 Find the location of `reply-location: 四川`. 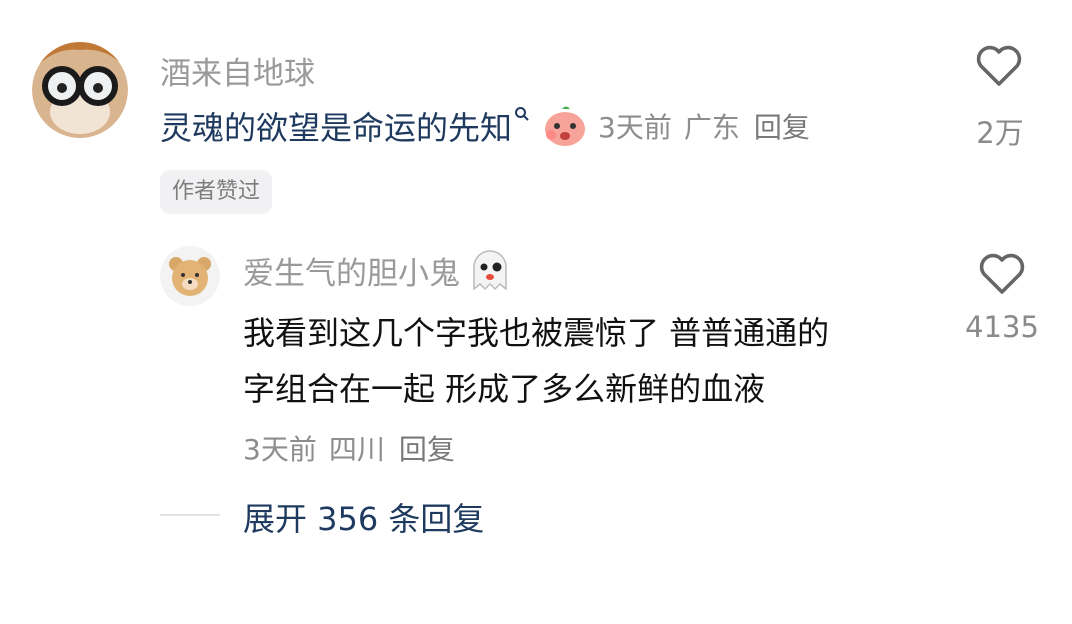

reply-location: 四川 is located at coordinates (356, 449).